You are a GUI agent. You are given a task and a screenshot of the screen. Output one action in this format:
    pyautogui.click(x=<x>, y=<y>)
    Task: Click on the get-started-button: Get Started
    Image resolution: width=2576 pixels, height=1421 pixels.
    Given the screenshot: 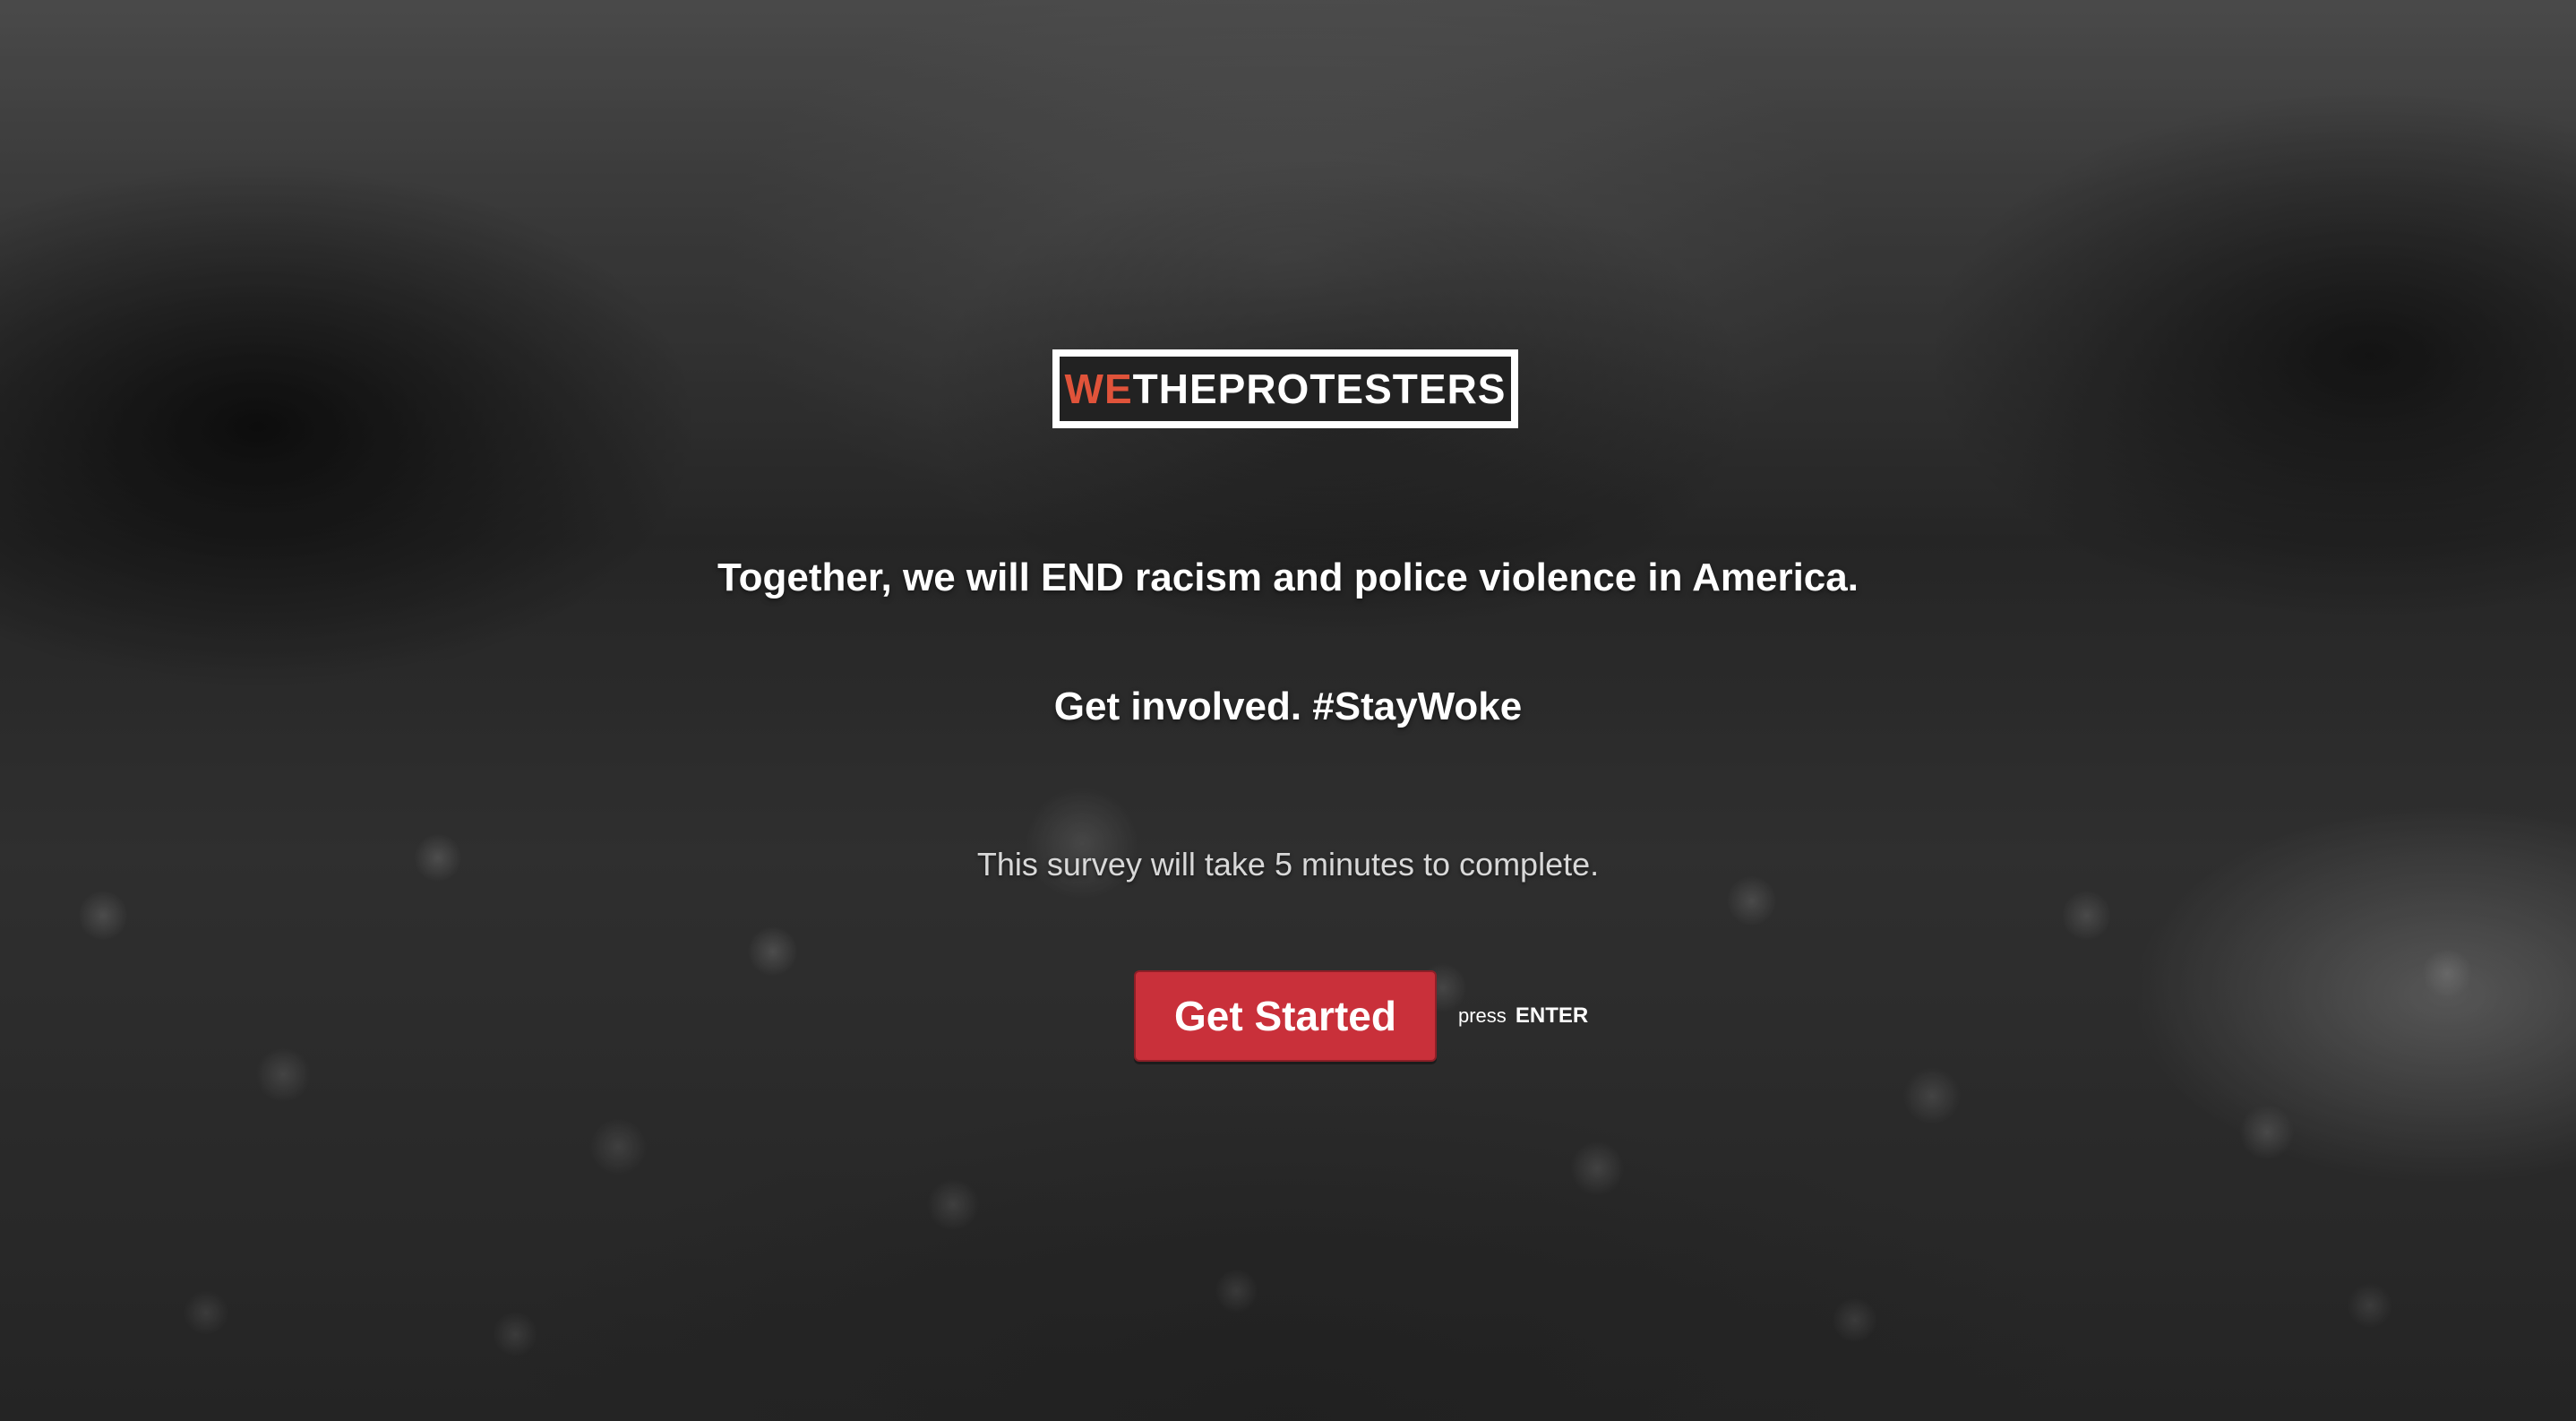 What is the action you would take?
    pyautogui.click(x=1285, y=1016)
    